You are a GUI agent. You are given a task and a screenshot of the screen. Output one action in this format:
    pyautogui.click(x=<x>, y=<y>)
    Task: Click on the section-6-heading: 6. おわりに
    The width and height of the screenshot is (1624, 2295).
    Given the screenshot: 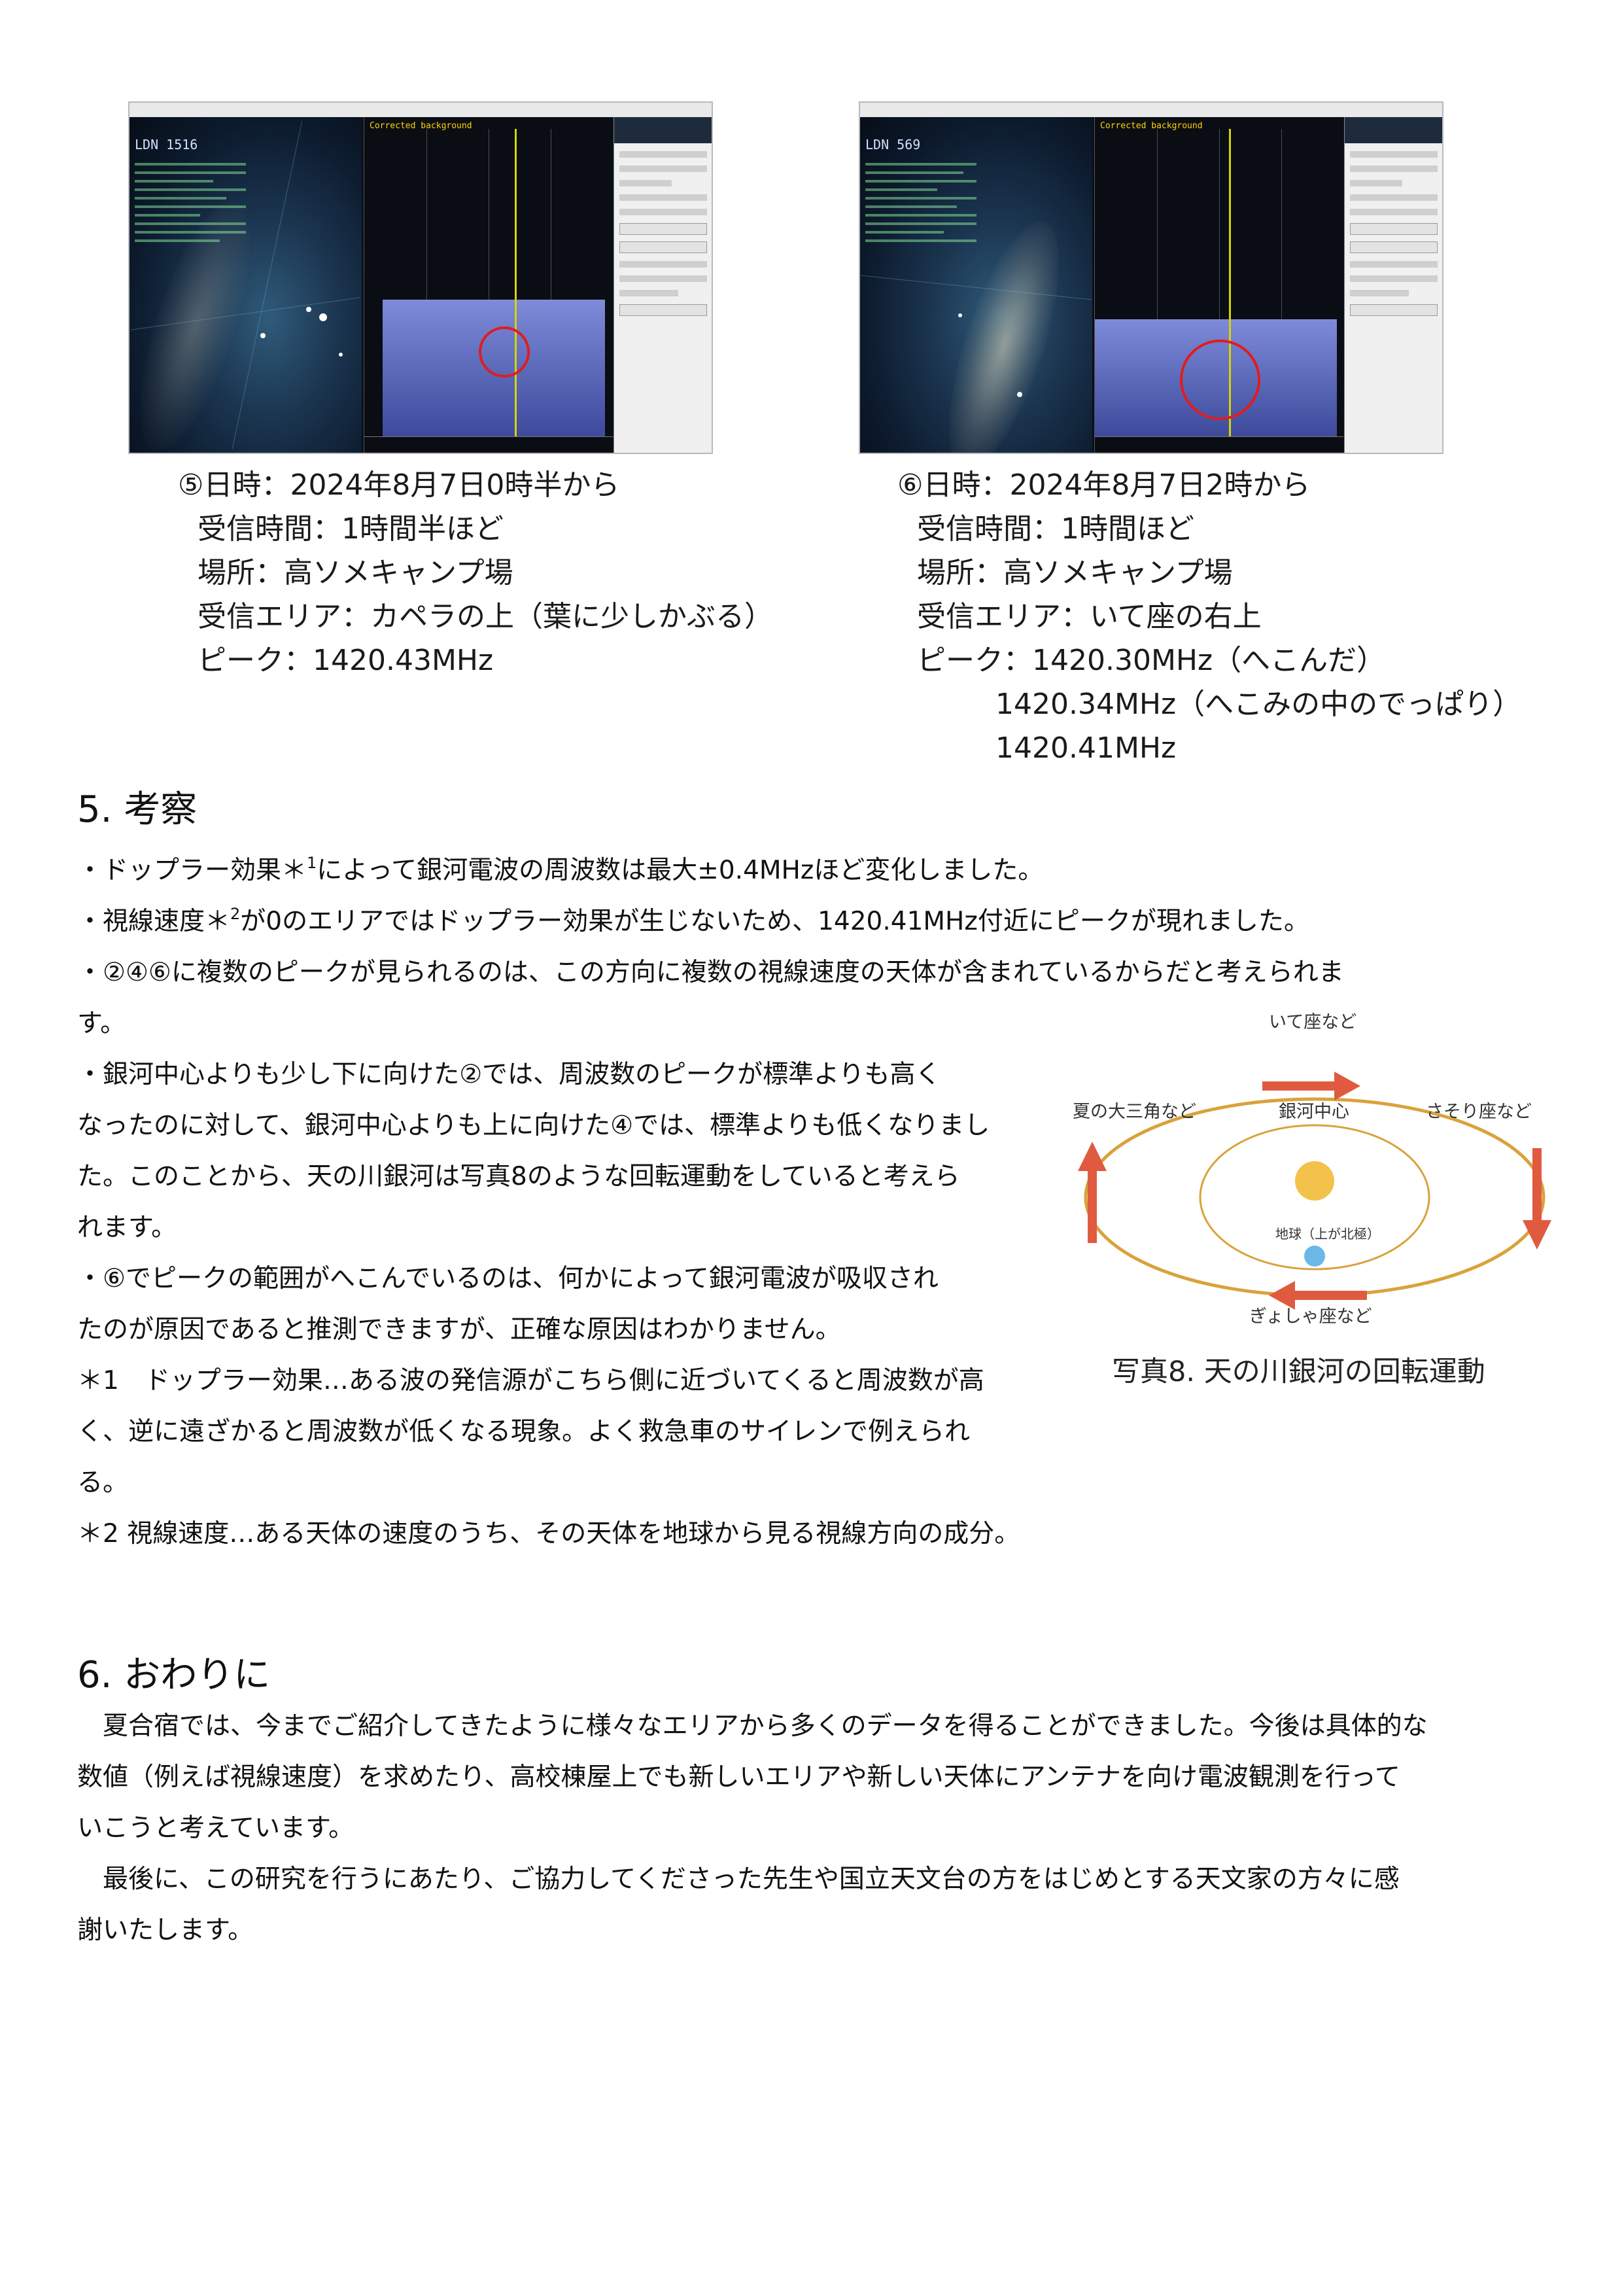 What is the action you would take?
    pyautogui.click(x=174, y=1675)
    